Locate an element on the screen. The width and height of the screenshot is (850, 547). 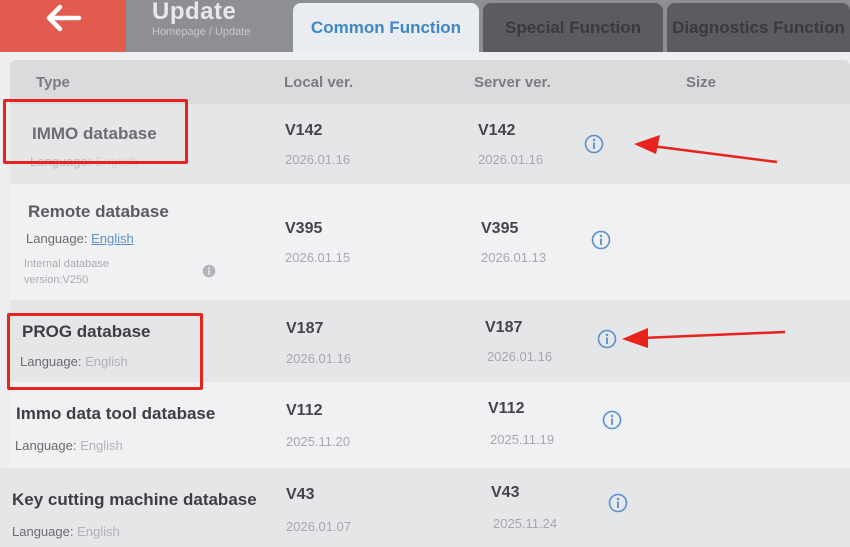
column-header-server-ver: Server ver. is located at coordinates (512, 82).